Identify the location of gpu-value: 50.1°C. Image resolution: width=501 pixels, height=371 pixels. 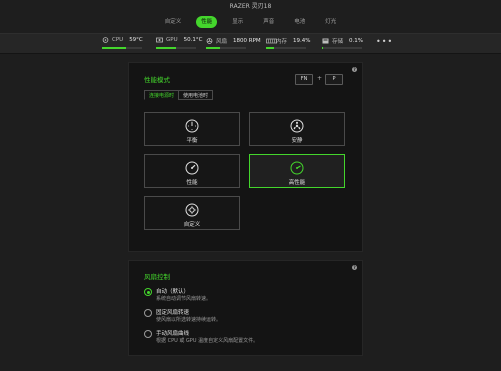
(193, 40).